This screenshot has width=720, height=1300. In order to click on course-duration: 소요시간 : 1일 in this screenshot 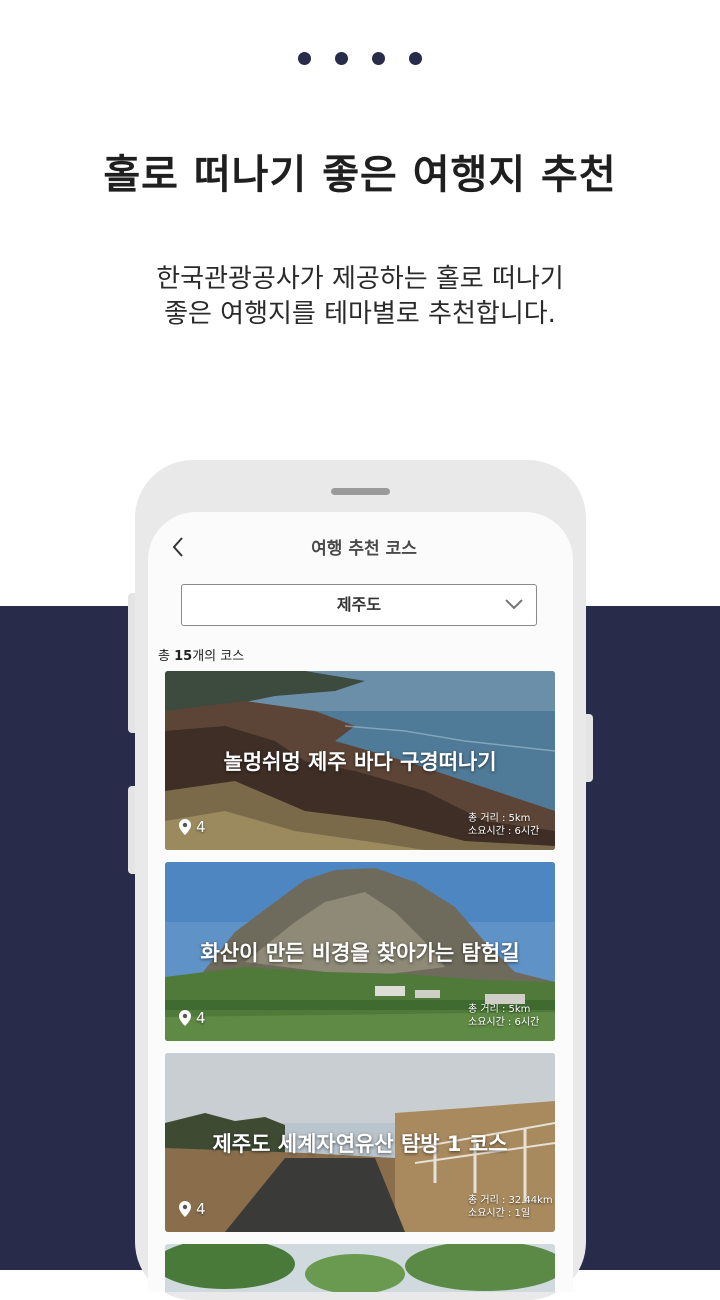, I will do `click(499, 1213)`.